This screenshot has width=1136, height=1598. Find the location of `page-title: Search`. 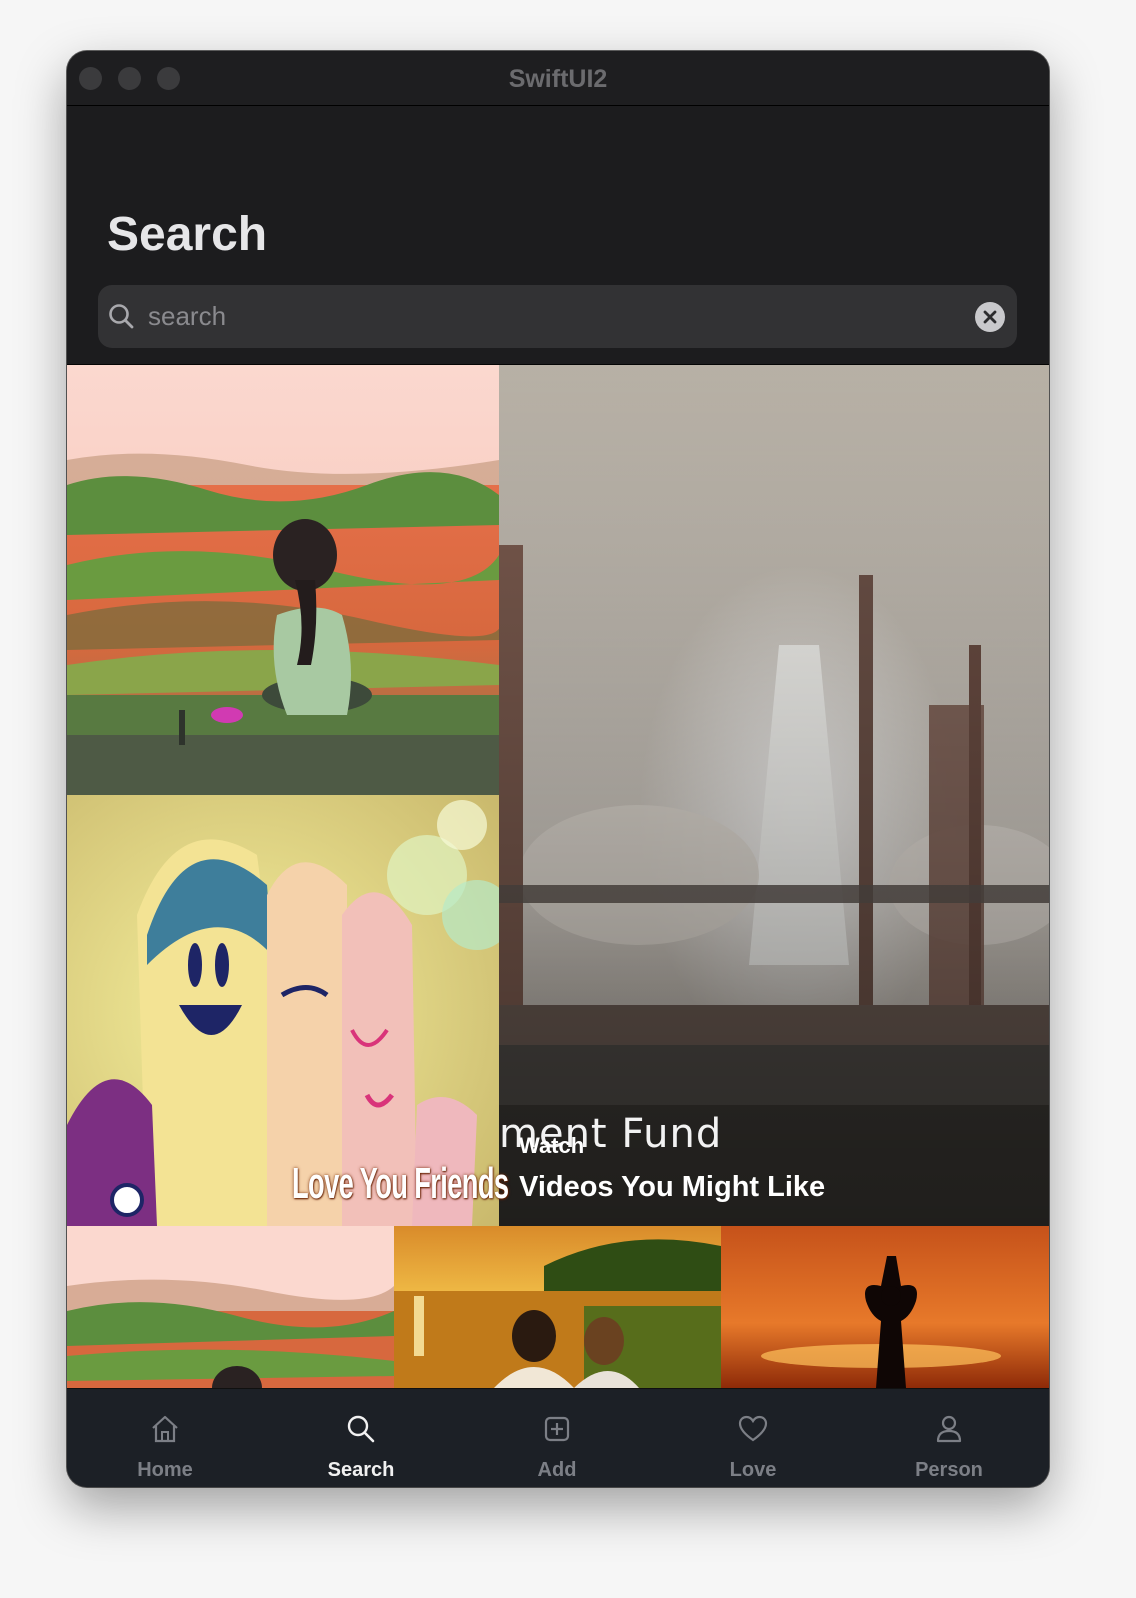

page-title: Search is located at coordinates (187, 234).